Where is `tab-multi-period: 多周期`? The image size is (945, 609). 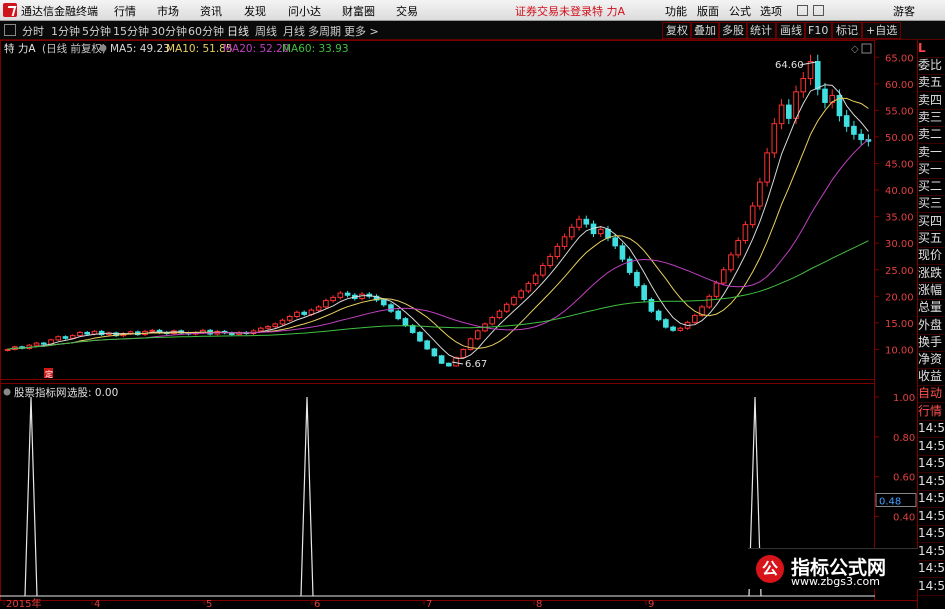
tab-multi-period: 多周期 is located at coordinates (324, 31).